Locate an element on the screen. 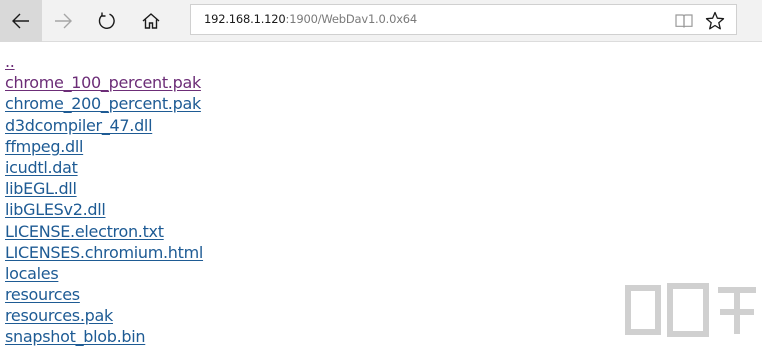 This screenshot has height=348, width=762. forward-button is located at coordinates (63, 21).